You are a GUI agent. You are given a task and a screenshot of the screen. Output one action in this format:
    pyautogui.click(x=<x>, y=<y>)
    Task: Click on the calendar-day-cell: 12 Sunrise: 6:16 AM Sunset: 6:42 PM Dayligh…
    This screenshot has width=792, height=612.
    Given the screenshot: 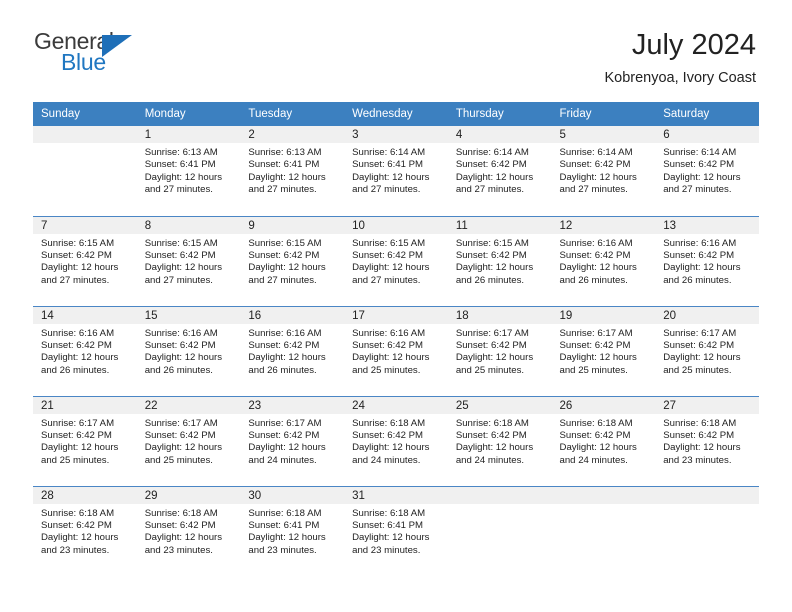 What is the action you would take?
    pyautogui.click(x=603, y=260)
    